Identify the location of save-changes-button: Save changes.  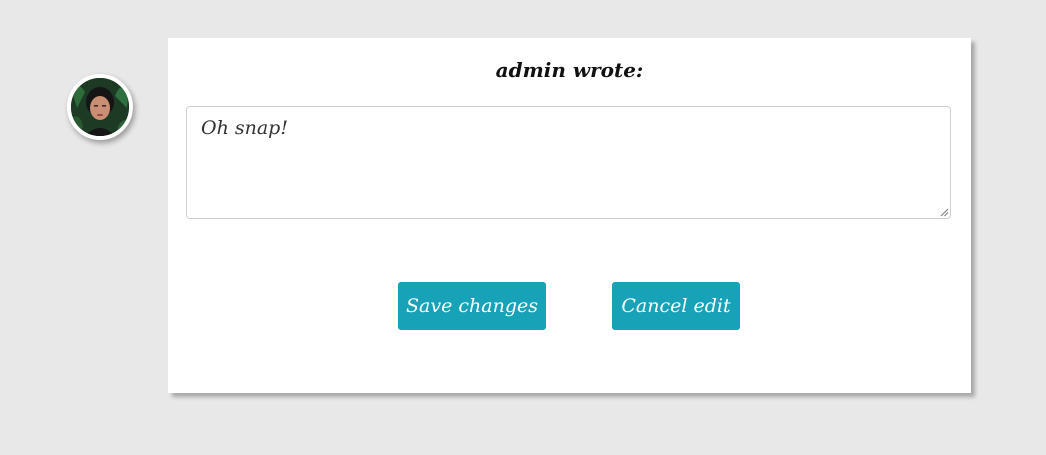
(472, 306).